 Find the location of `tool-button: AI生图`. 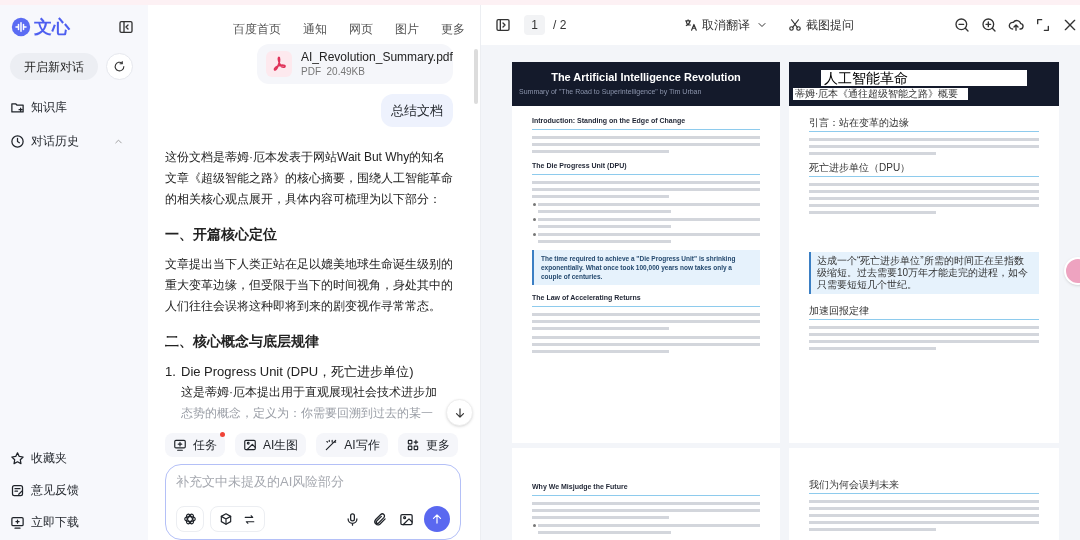

tool-button: AI生图 is located at coordinates (271, 445).